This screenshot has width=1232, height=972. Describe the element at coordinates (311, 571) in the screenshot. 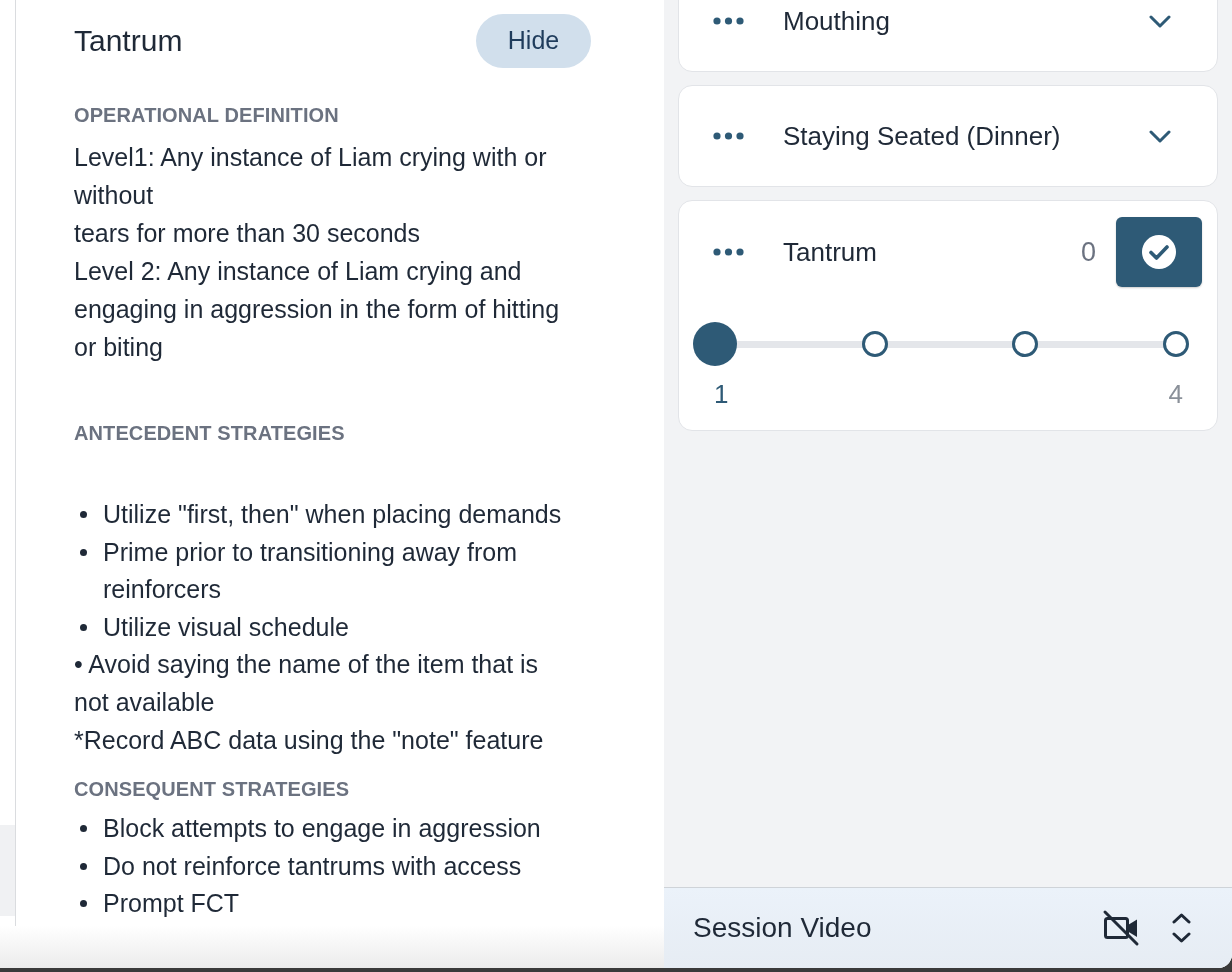

I see `strategy-text: Prime prior to transitioning away from reinforcers` at that location.